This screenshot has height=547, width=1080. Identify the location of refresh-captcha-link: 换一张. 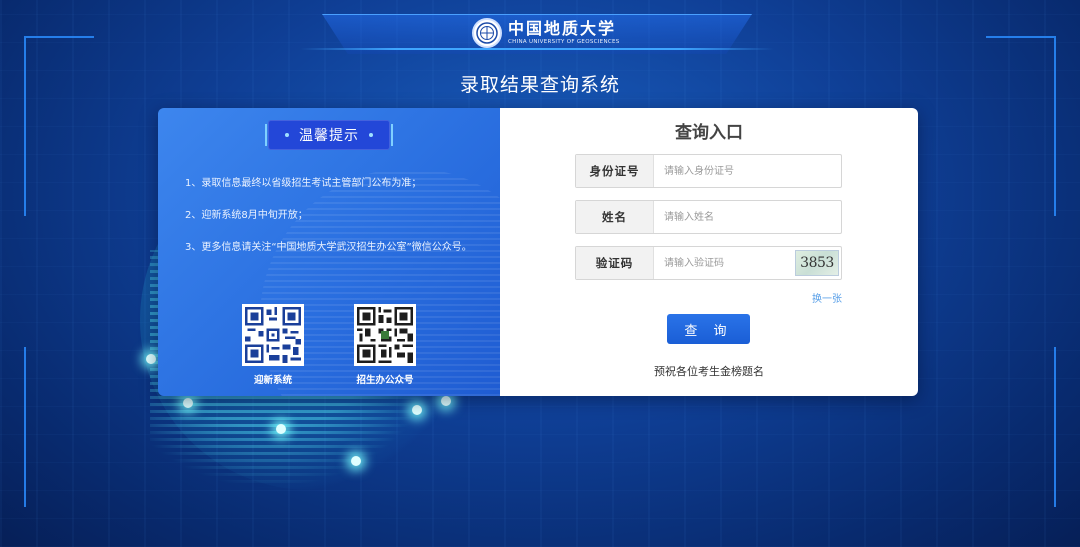
(827, 297).